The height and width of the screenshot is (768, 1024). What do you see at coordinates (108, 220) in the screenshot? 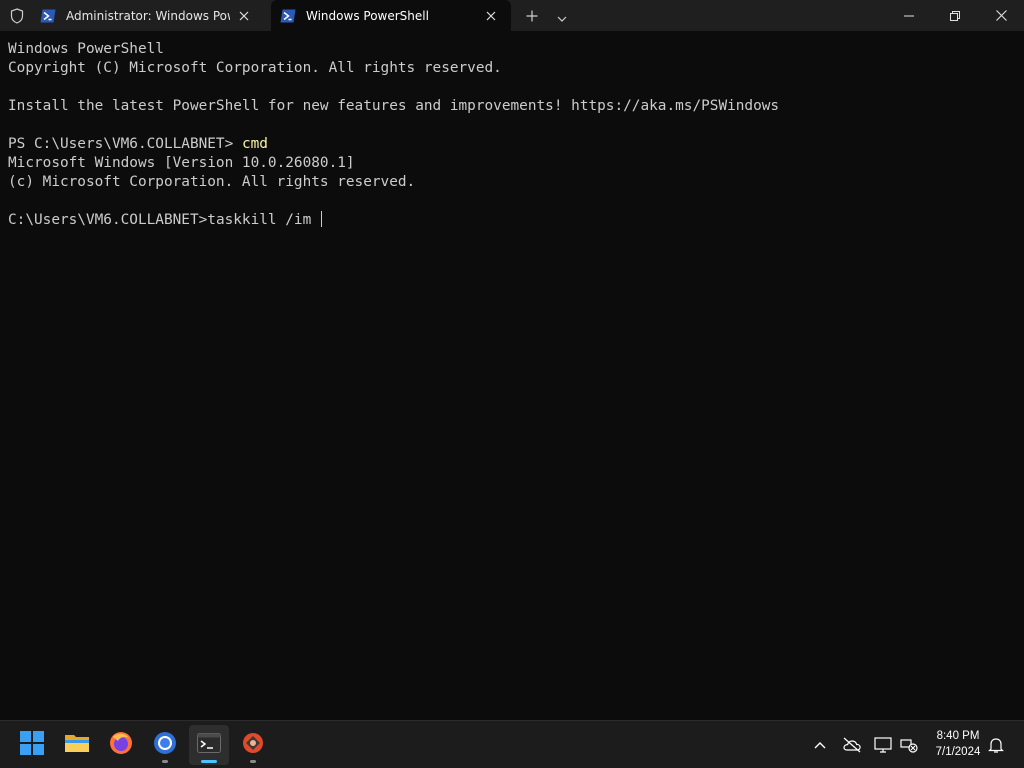
I see `cmd-prompt: C:\Users\VM6.COLLABNET>` at bounding box center [108, 220].